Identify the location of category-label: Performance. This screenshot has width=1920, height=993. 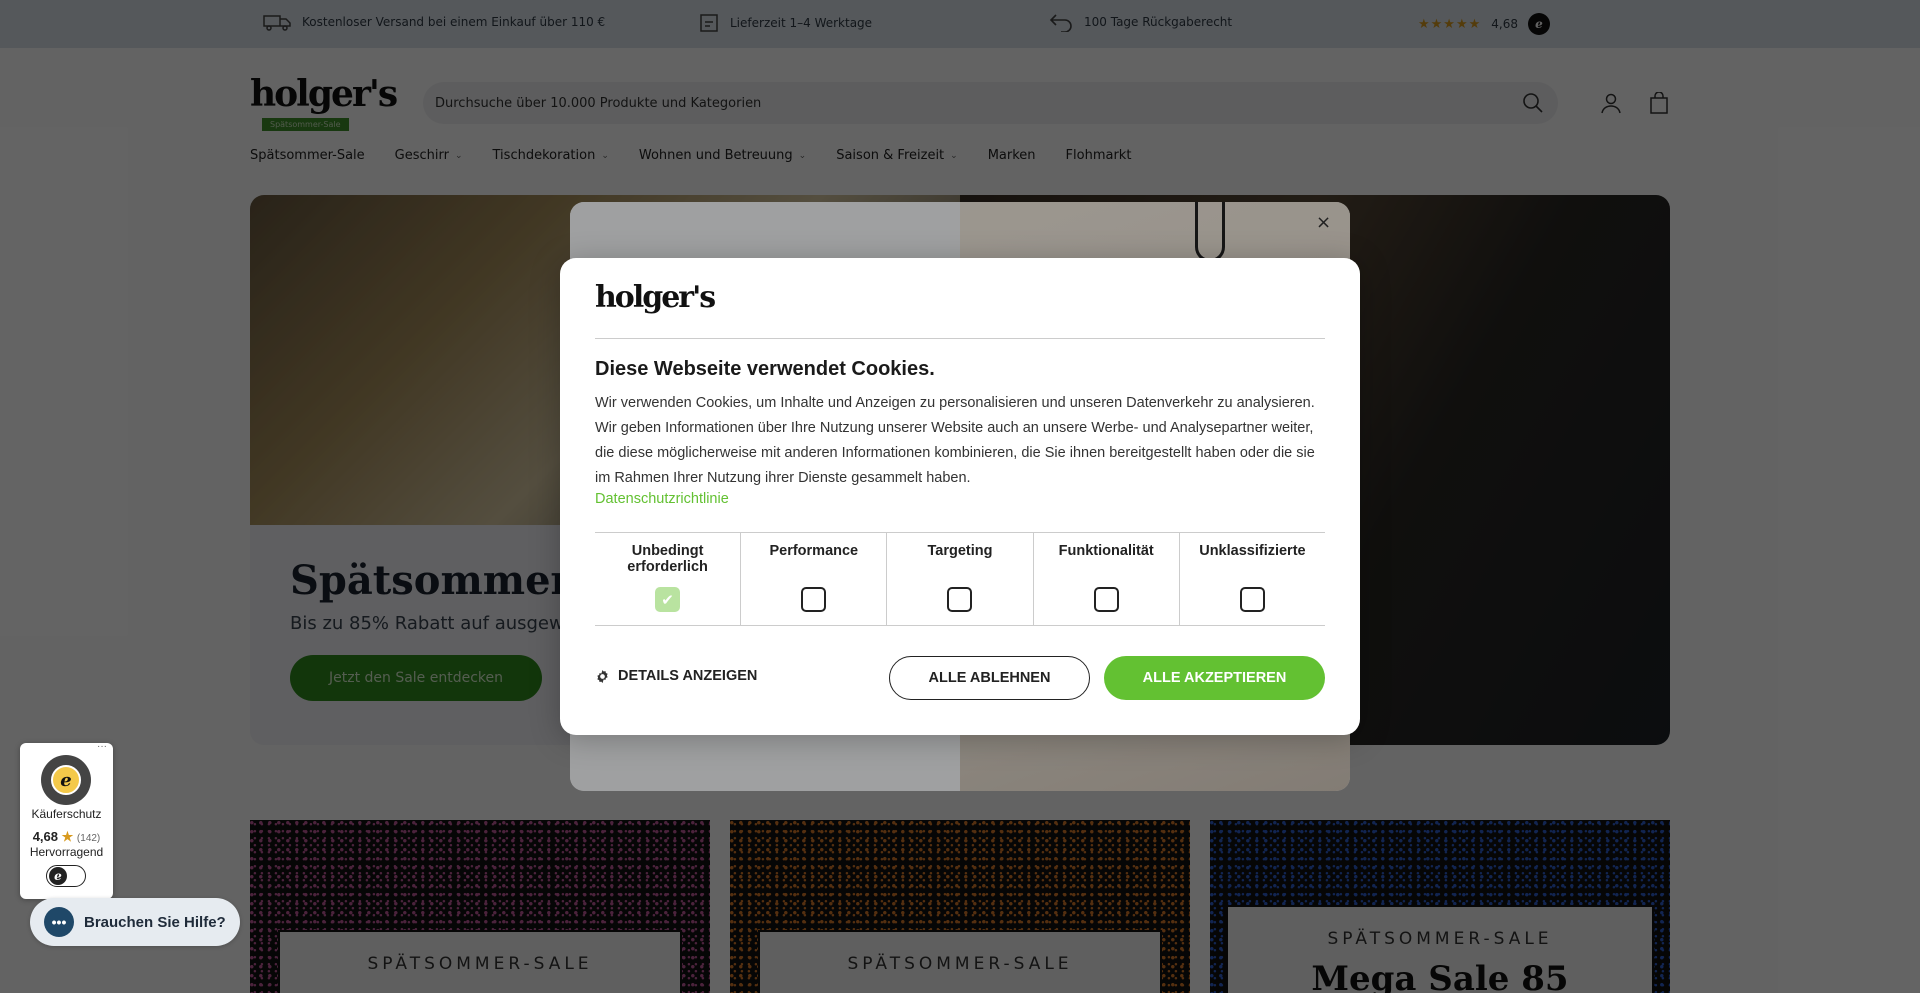
(814, 551).